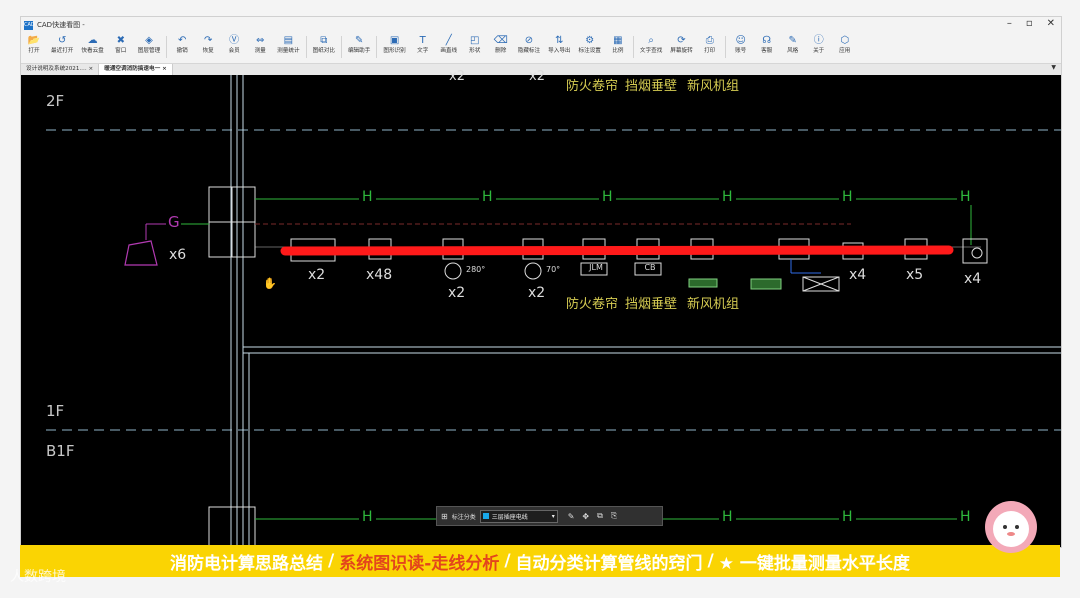 The width and height of the screenshot is (1080, 598). What do you see at coordinates (651, 44) in the screenshot?
I see `toolbar-button-text-search: ⌕ 文字查找` at bounding box center [651, 44].